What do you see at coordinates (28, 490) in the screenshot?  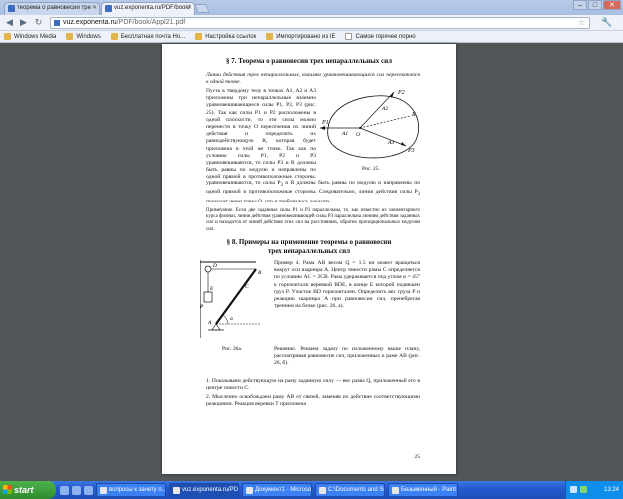 I see `start-button: start` at bounding box center [28, 490].